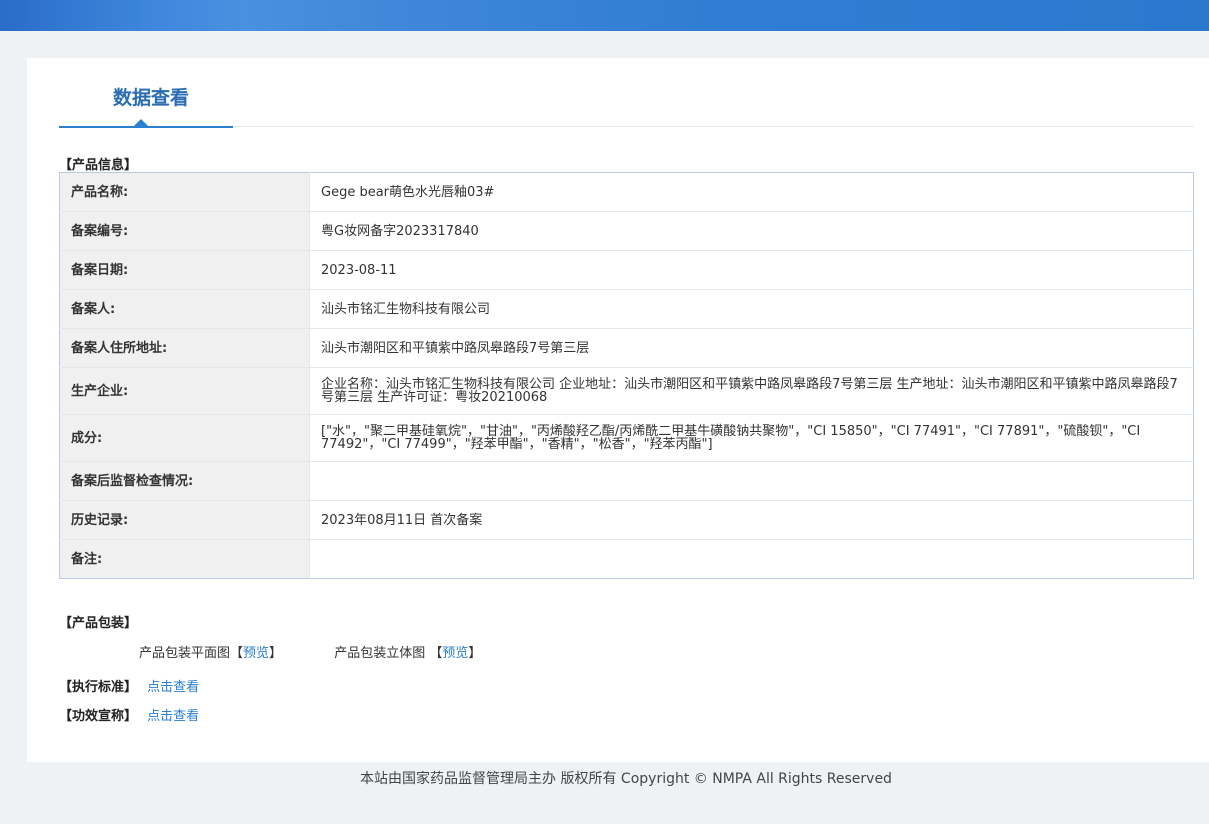 This screenshot has height=824, width=1209. I want to click on table-row: 历史记录: 2023年08月11日 首次备案, so click(626, 520).